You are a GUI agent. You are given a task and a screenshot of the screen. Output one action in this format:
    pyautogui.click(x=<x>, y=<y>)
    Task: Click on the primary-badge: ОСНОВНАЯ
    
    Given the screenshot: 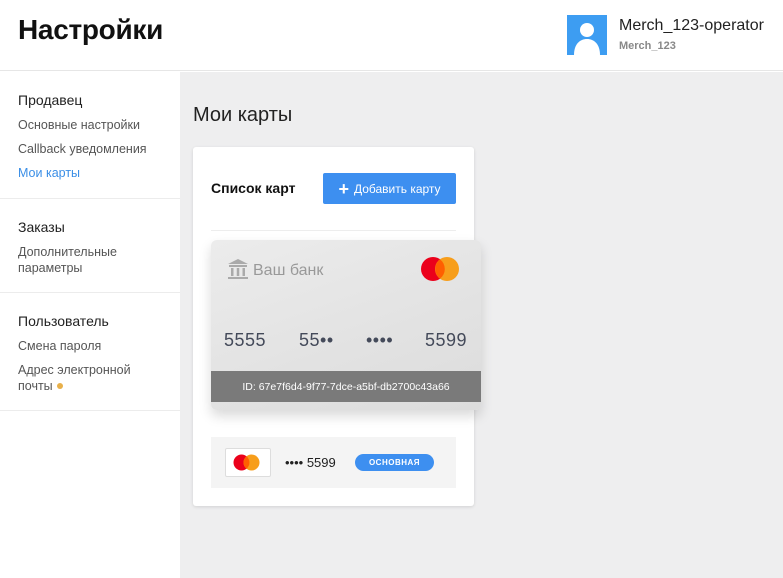 What is the action you would take?
    pyautogui.click(x=394, y=462)
    